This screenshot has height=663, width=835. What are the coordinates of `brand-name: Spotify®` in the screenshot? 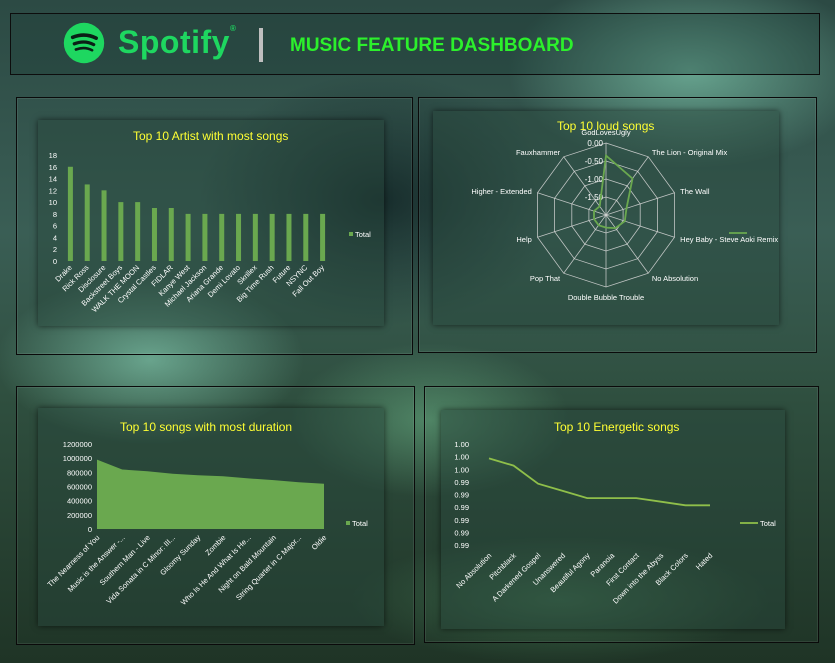 It's located at (177, 42).